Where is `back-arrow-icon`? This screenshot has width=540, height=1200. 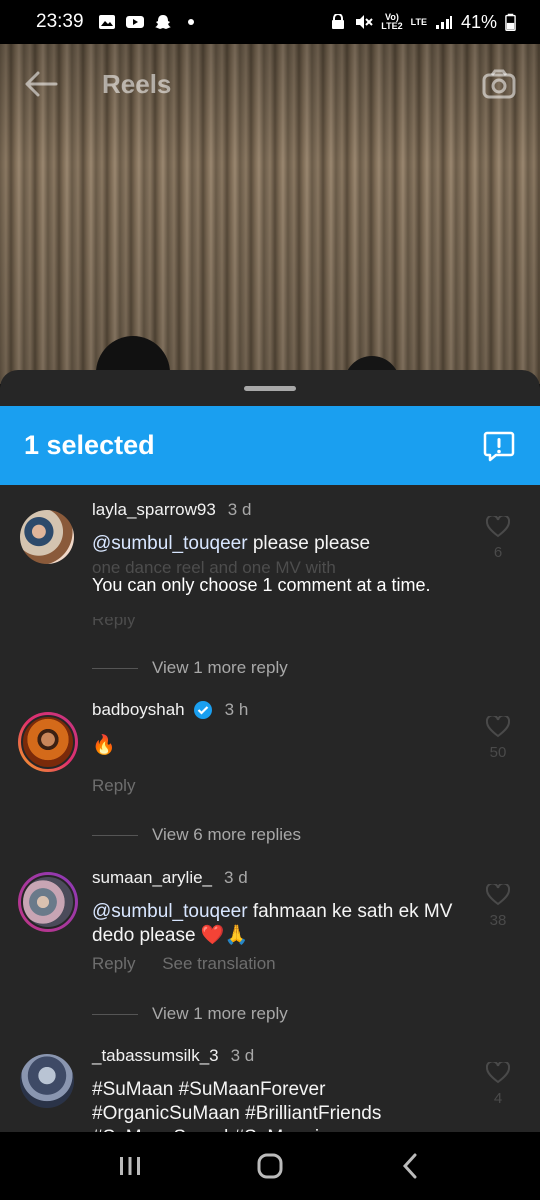
back-arrow-icon is located at coordinates (41, 84).